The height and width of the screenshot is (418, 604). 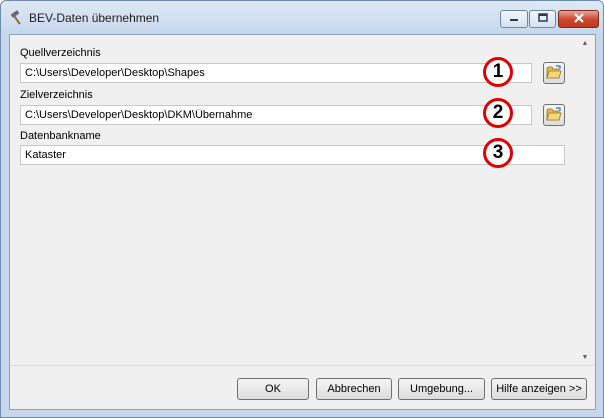 What do you see at coordinates (498, 153) in the screenshot?
I see `callout-3: 3` at bounding box center [498, 153].